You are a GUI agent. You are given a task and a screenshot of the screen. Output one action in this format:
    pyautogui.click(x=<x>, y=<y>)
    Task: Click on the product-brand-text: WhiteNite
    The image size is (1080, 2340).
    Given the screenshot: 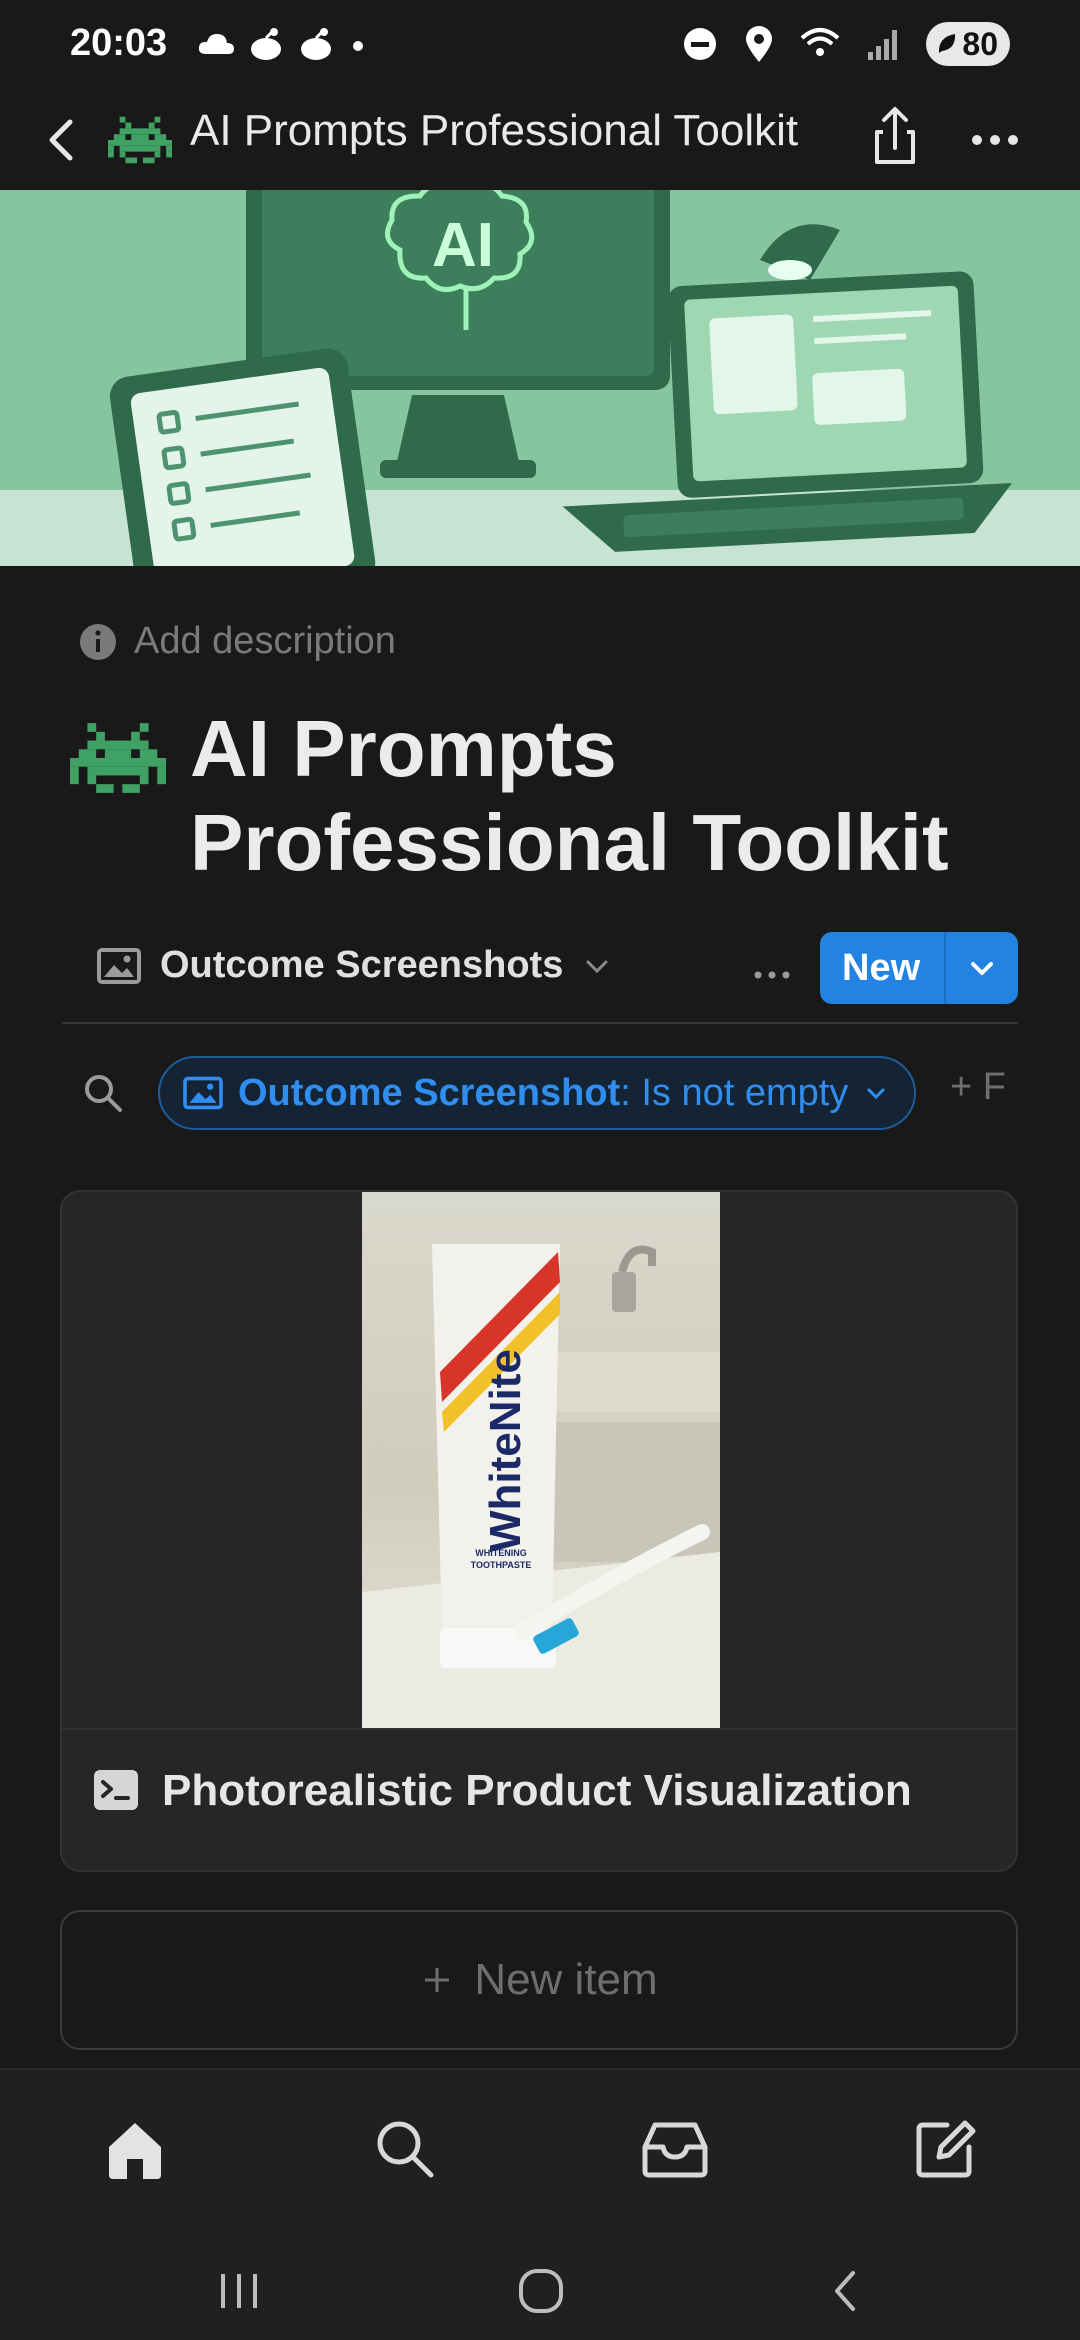 What is the action you would take?
    pyautogui.click(x=505, y=1450)
    